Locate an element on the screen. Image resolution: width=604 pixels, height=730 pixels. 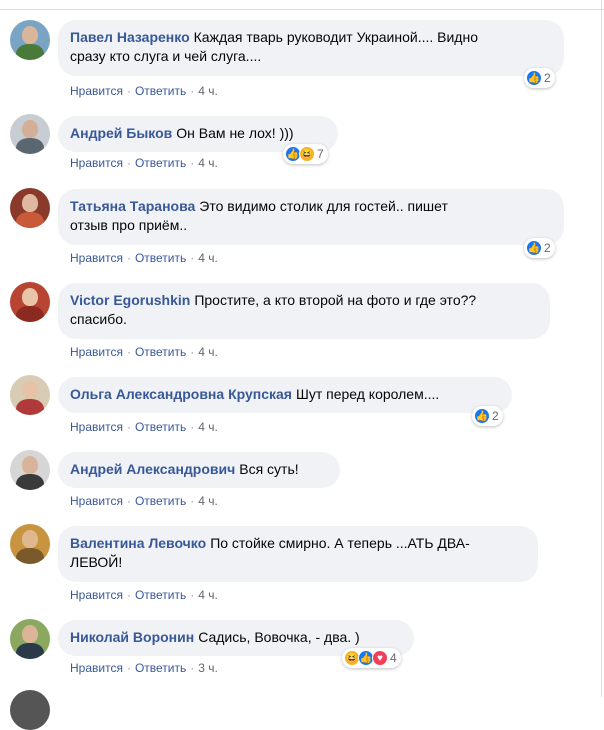
reactions-badge: 👍 😆 7 is located at coordinates (305, 154).